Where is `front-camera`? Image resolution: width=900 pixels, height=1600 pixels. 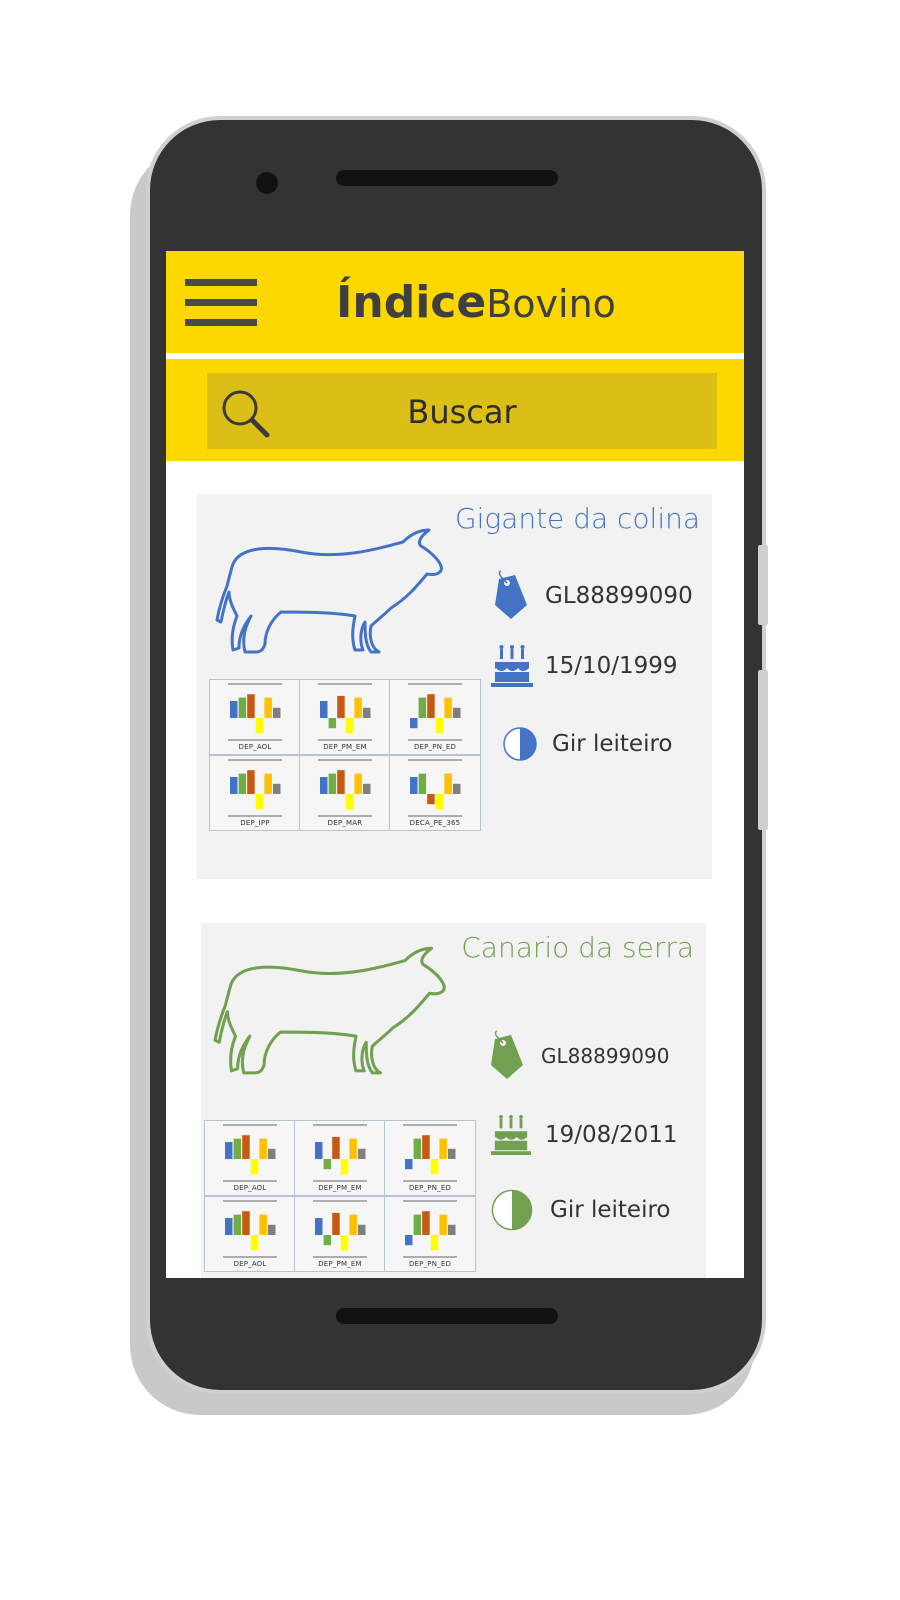
front-camera is located at coordinates (267, 183).